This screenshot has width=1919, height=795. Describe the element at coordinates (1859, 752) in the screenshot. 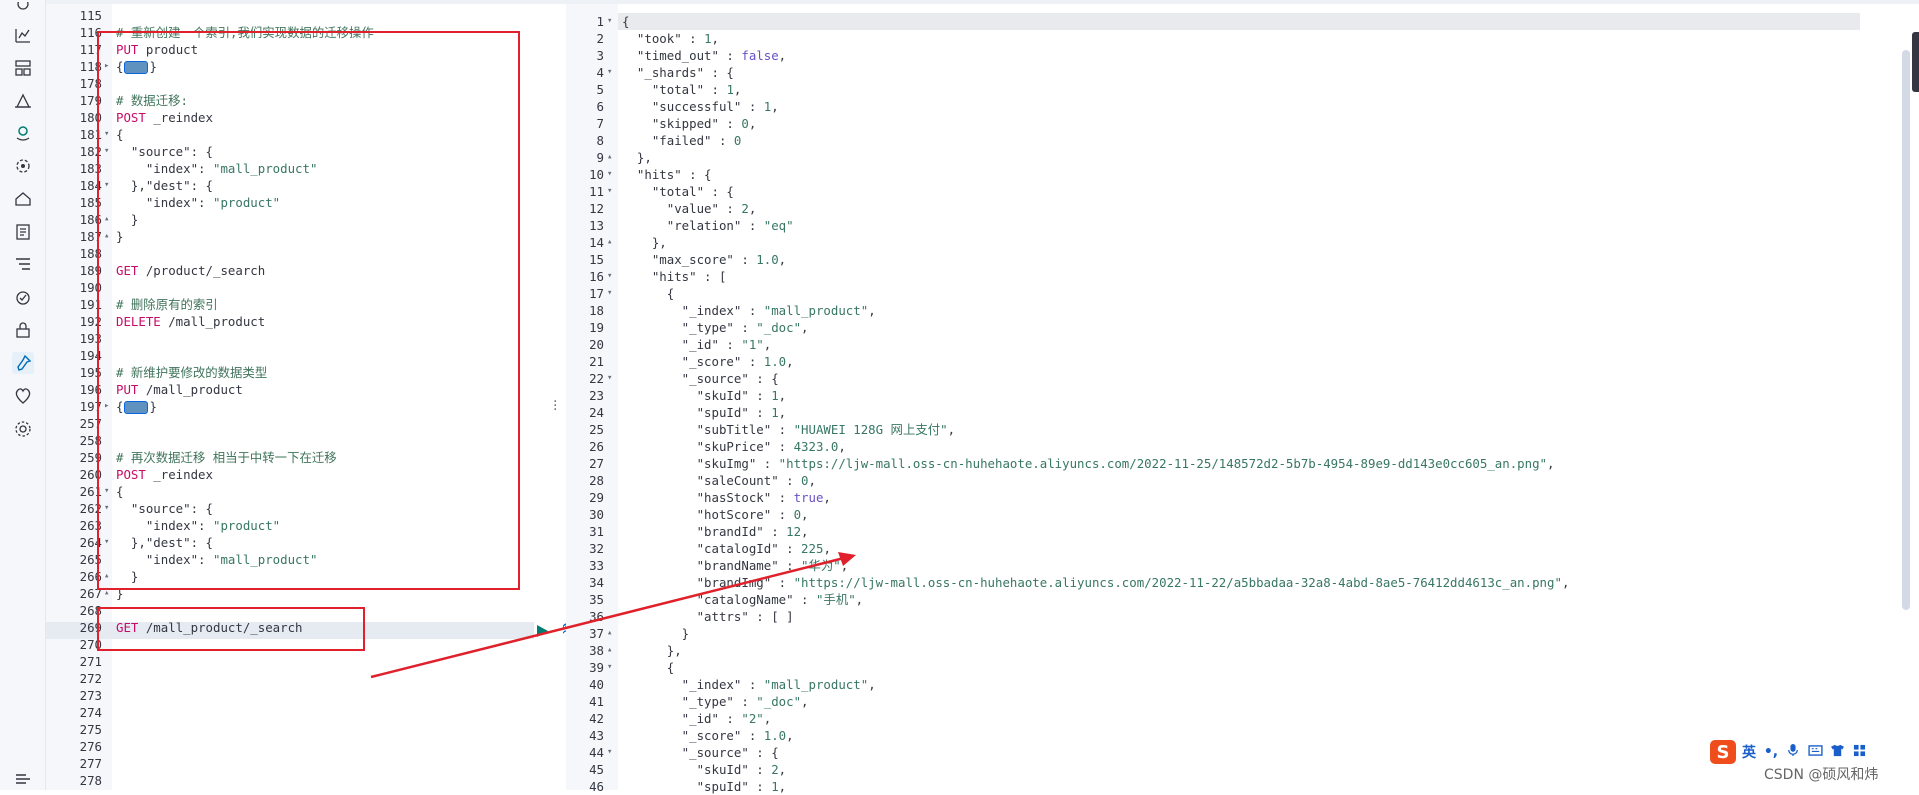

I see `ime-toolbox-icon` at that location.